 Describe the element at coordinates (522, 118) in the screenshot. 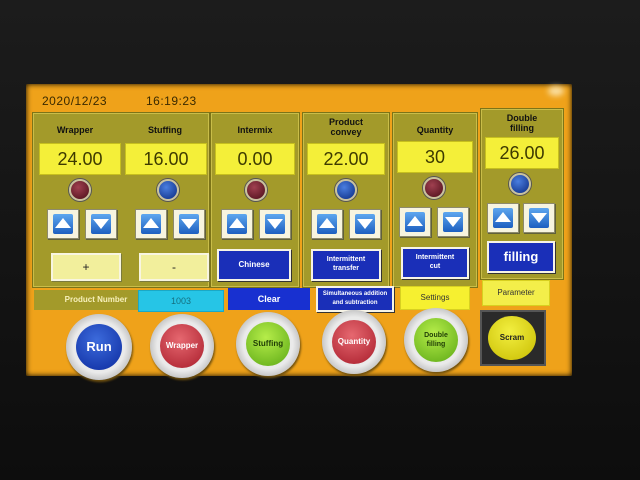

I see `double-title-line1: Double` at that location.